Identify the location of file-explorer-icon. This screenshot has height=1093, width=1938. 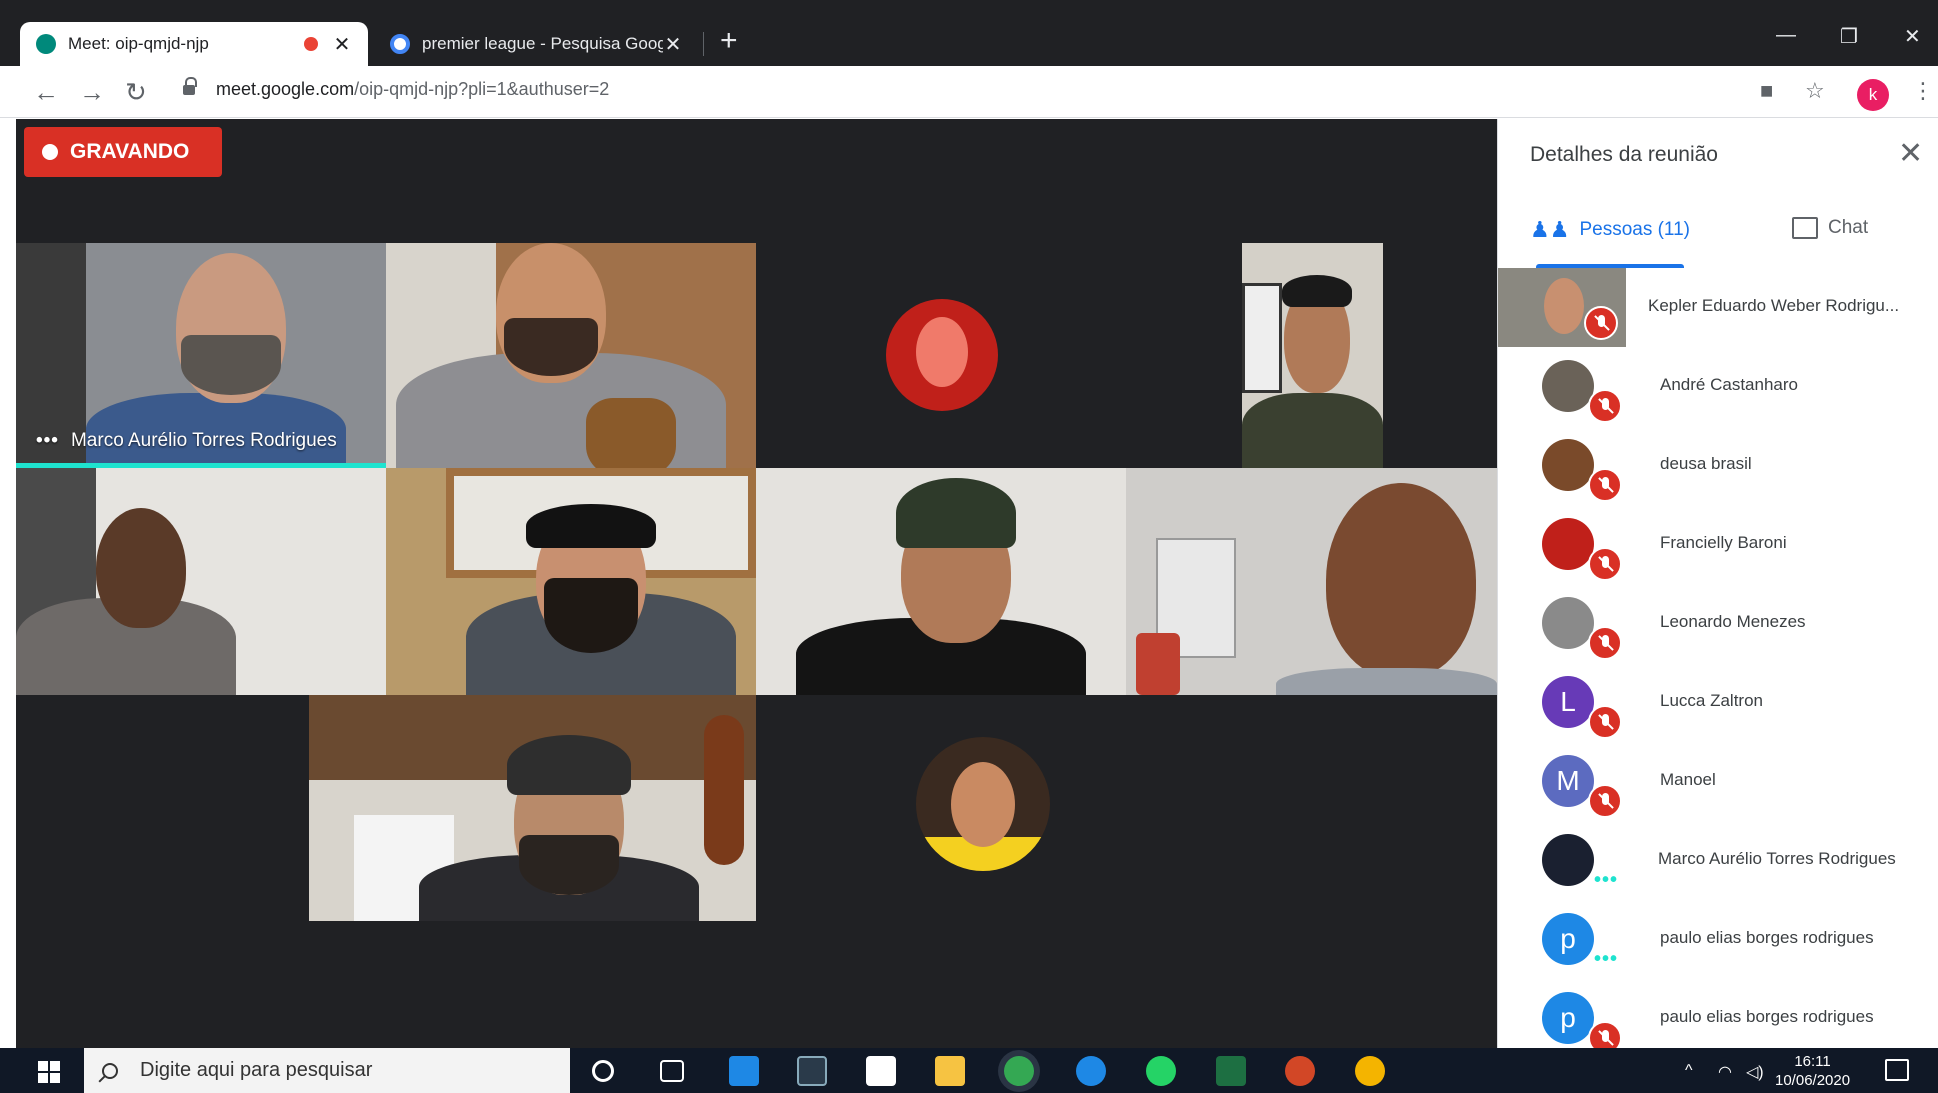
(950, 1071).